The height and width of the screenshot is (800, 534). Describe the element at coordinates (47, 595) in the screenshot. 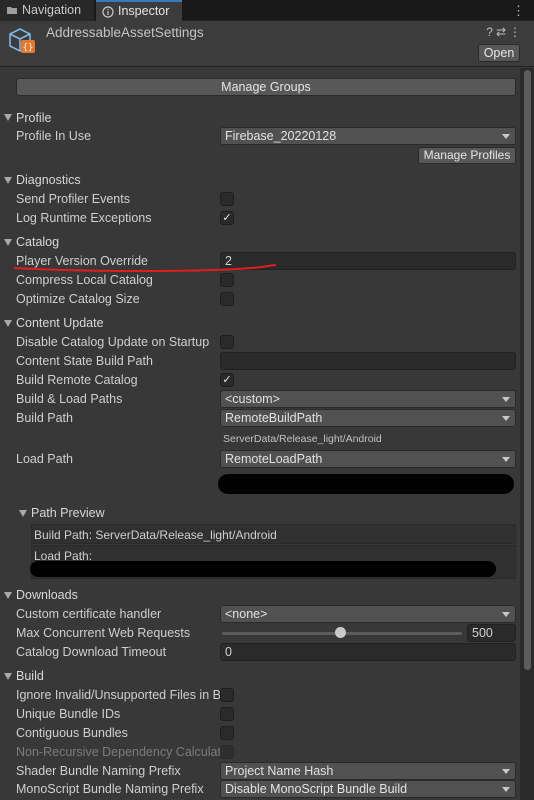

I see `section-downloads: Downloads` at that location.